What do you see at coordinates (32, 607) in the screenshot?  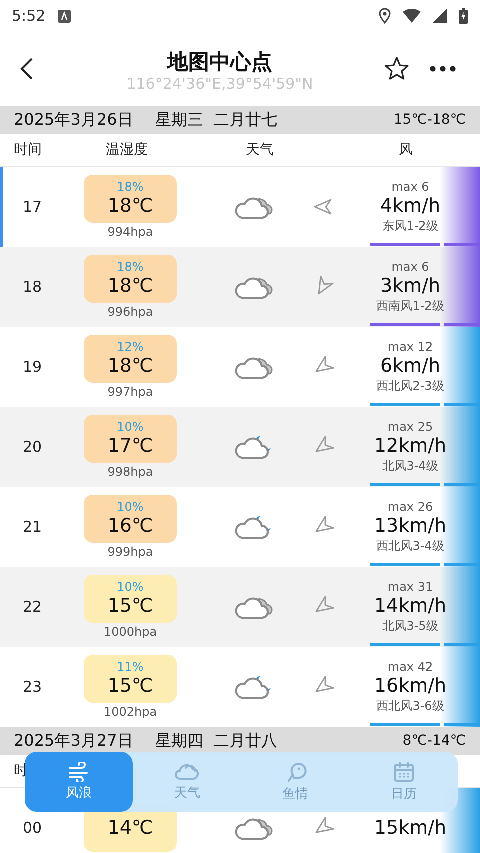 I see `hour-label: 22` at bounding box center [32, 607].